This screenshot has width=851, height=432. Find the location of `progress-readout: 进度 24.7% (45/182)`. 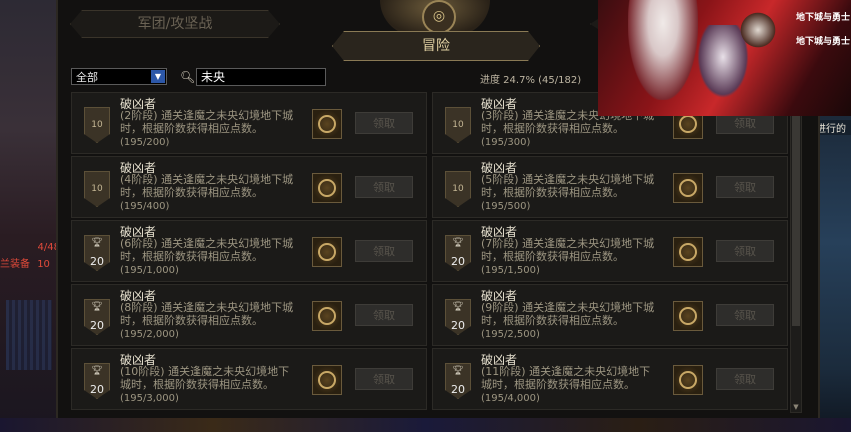

progress-readout: 进度 24.7% (45/182) is located at coordinates (531, 80).